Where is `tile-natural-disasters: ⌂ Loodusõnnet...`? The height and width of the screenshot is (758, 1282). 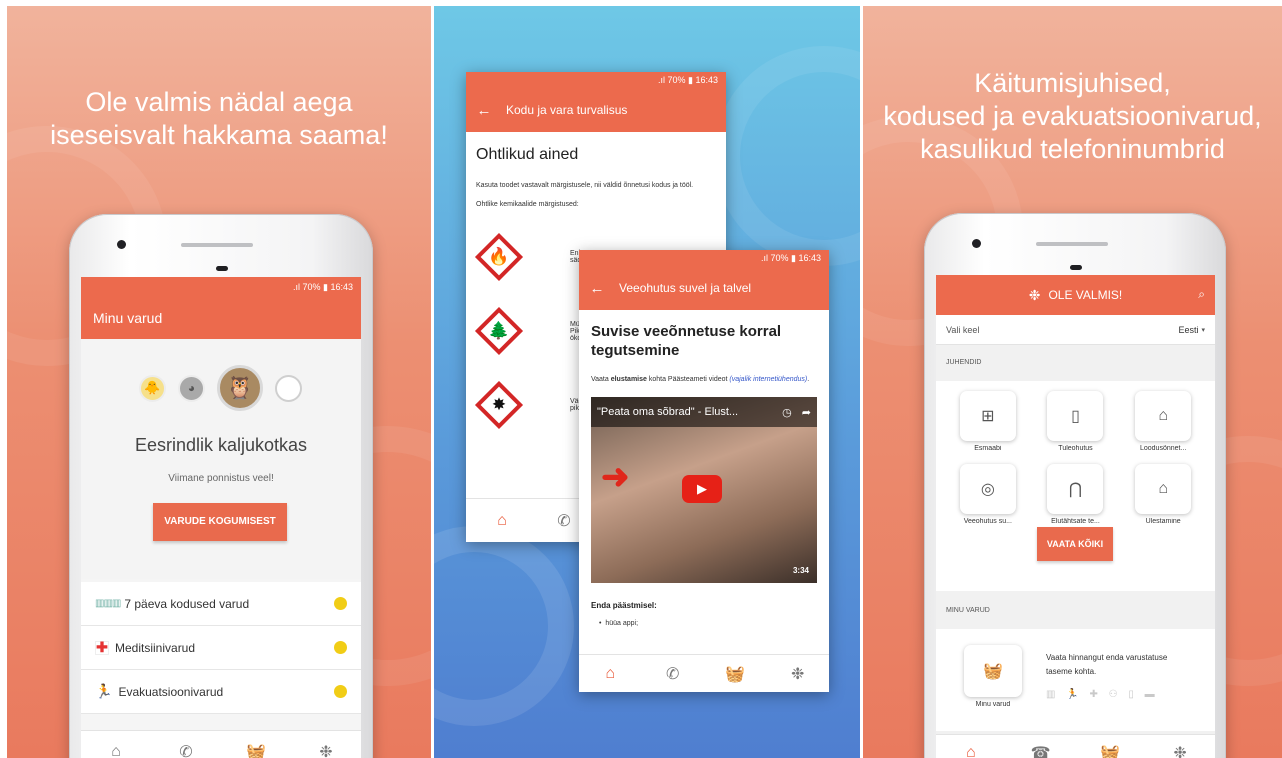
tile-natural-disasters: ⌂ Loodusõnnet... is located at coordinates (1163, 421).